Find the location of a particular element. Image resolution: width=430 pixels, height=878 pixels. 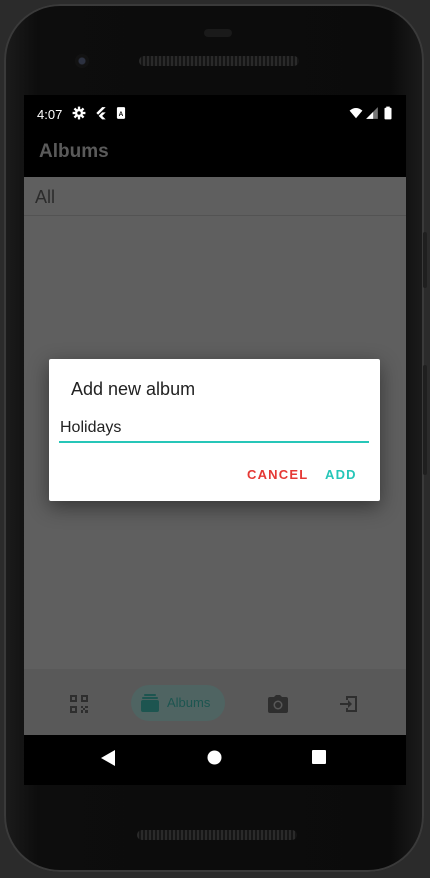

wifi-icon is located at coordinates (356, 113).